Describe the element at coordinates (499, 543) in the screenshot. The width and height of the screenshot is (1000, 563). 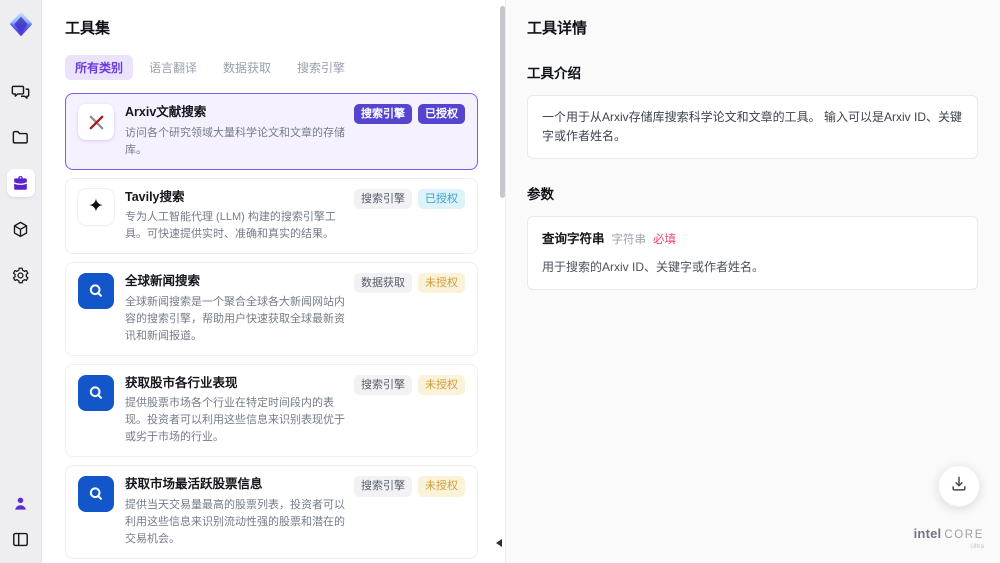
I see `scroll-arrow-icon` at that location.